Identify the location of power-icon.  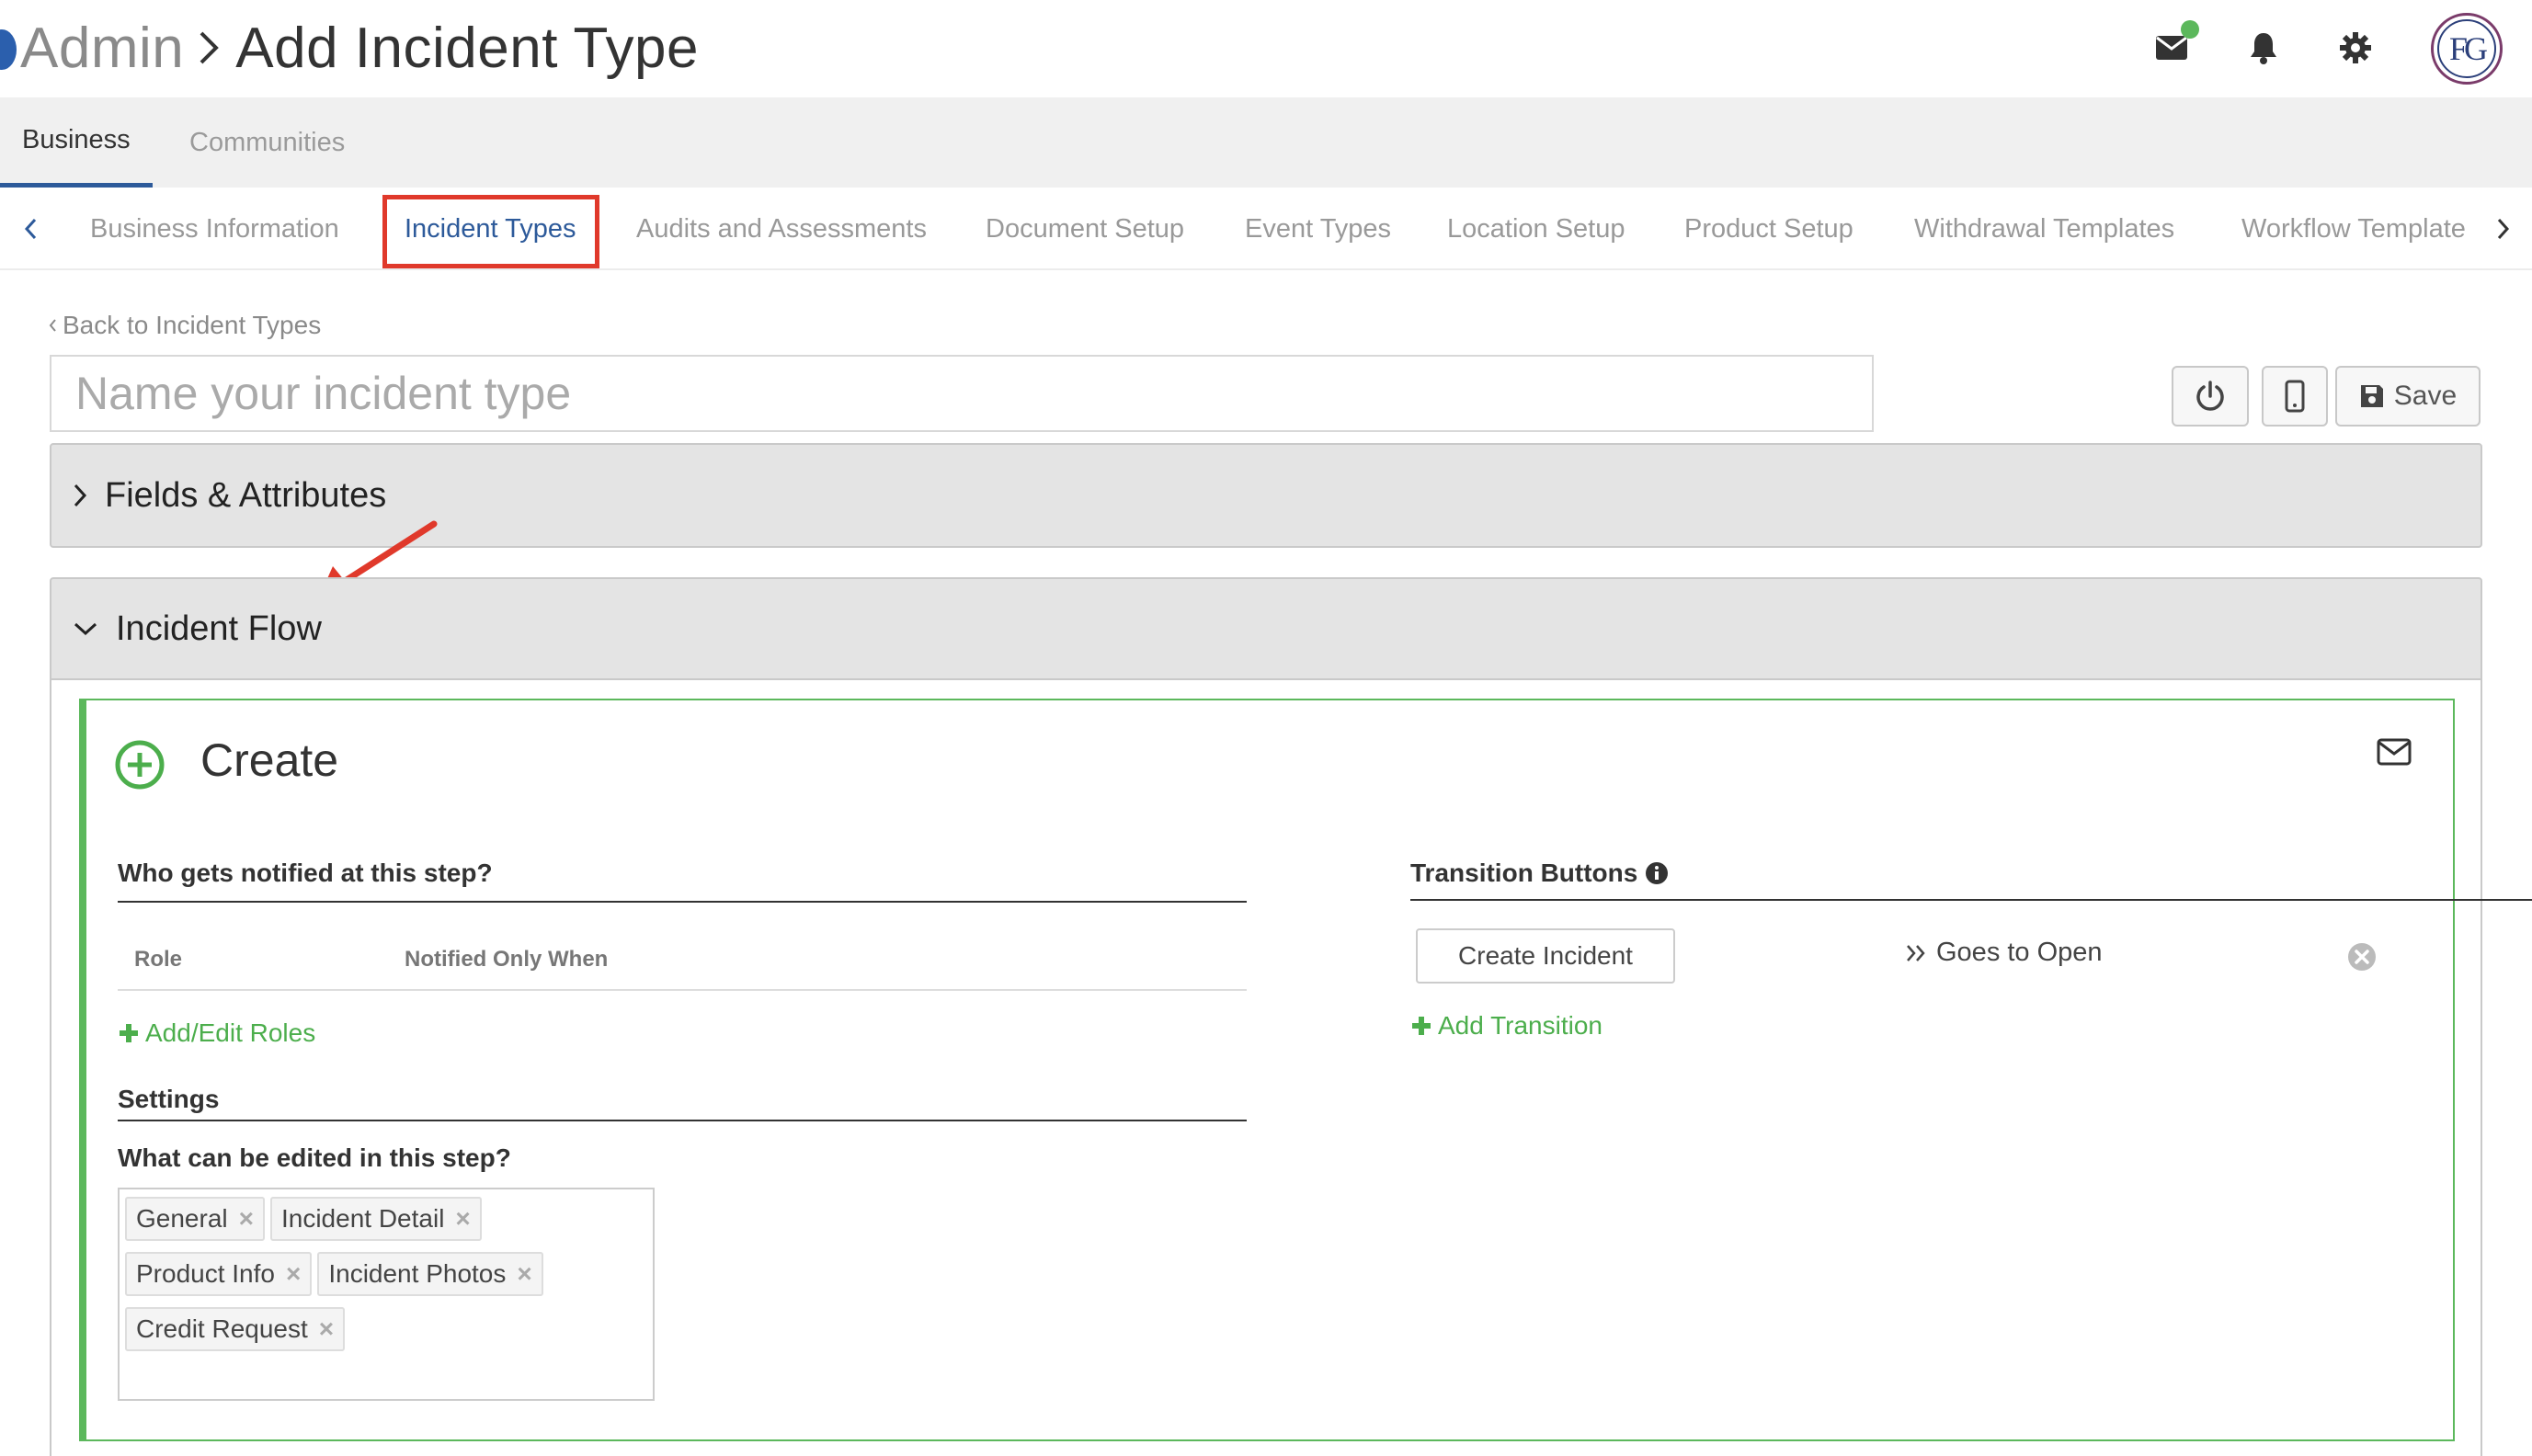
(2210, 396).